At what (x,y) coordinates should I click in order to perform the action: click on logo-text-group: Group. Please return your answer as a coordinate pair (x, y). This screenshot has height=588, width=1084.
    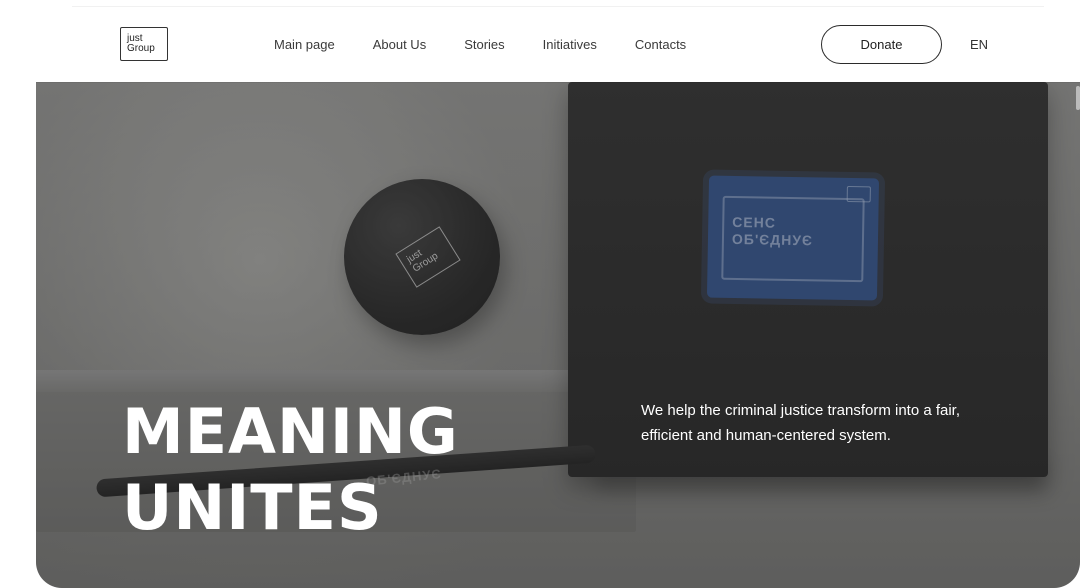
    Looking at the image, I should click on (141, 48).